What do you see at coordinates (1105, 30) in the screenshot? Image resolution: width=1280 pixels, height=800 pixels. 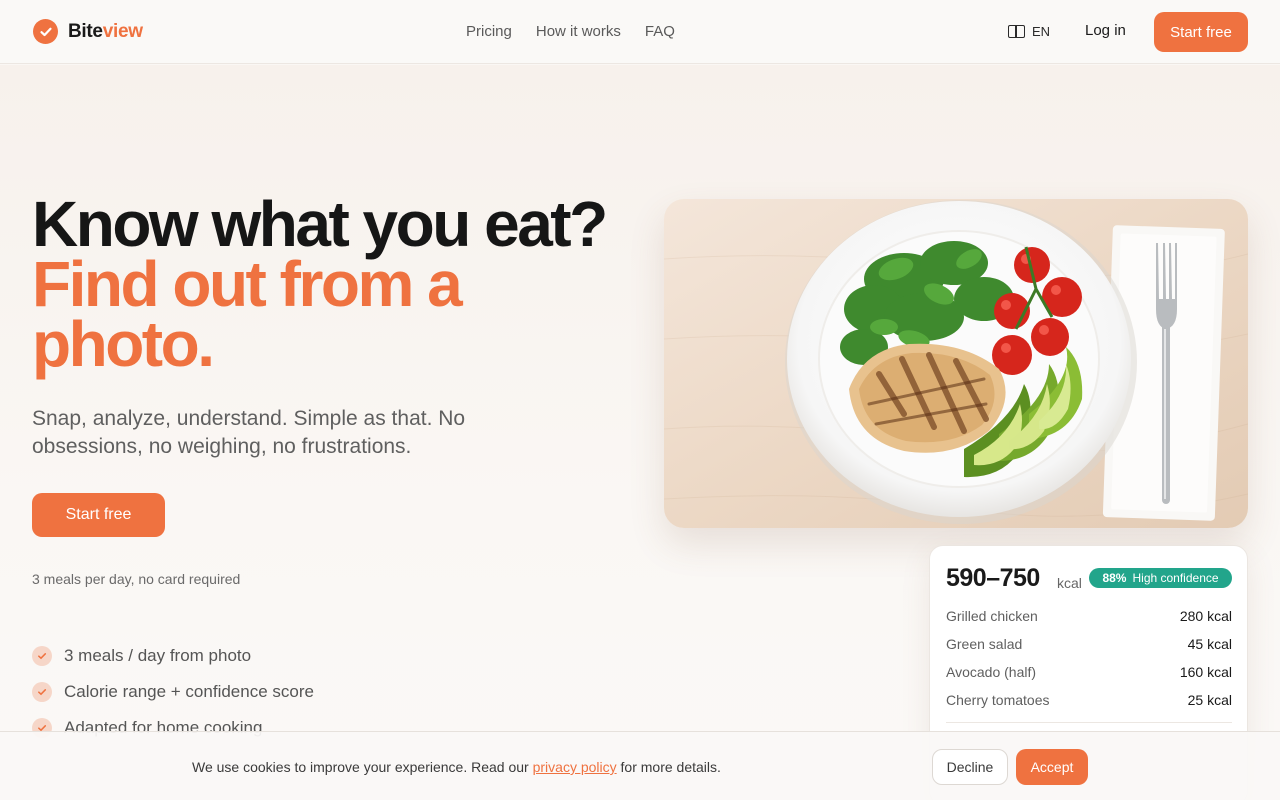 I see `login-link: Log in` at bounding box center [1105, 30].